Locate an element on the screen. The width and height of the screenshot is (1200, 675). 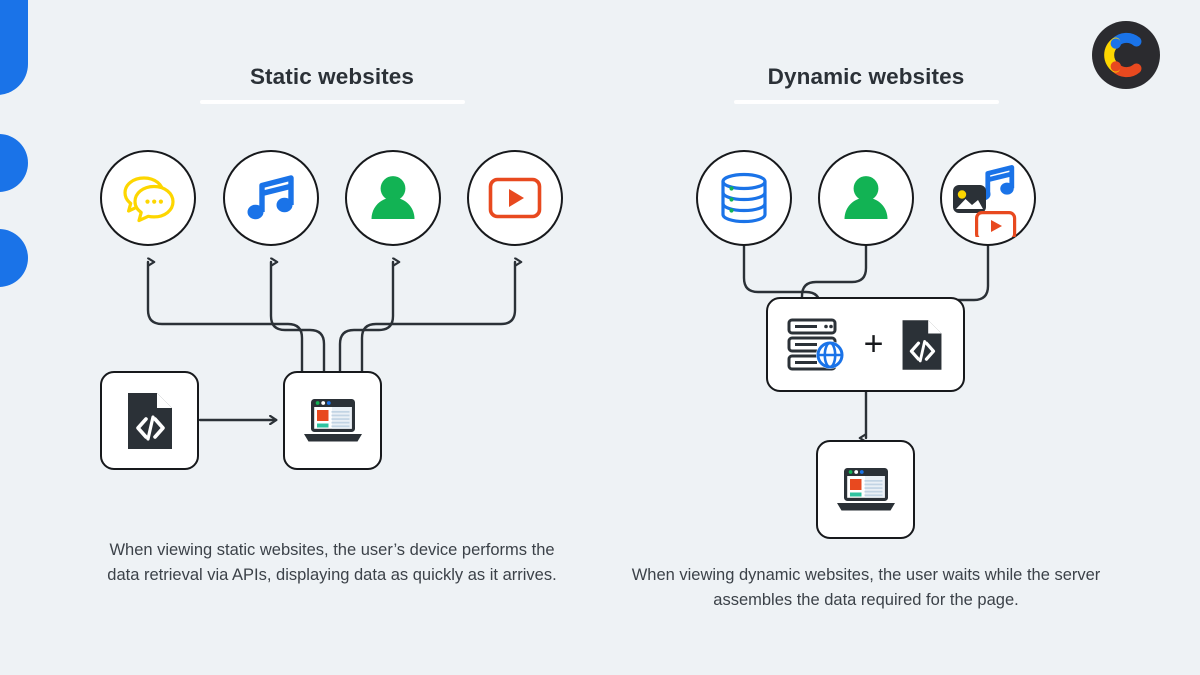
decorative-blob-bottom is located at coordinates (14, 258).